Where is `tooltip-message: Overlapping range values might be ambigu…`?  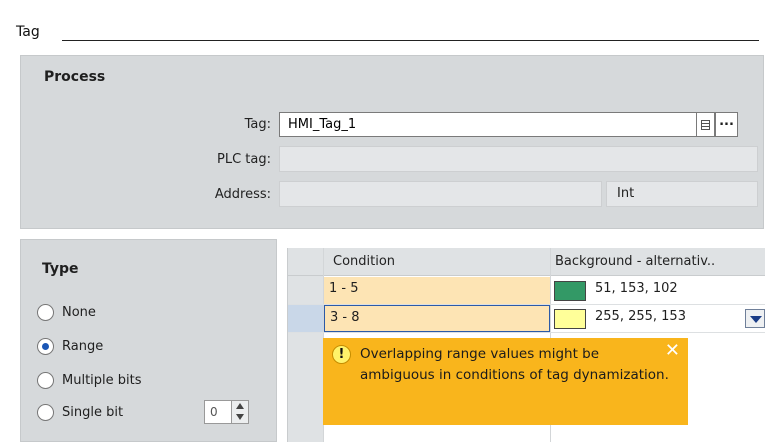 tooltip-message: Overlapping range values might be ambigu… is located at coordinates (514, 364).